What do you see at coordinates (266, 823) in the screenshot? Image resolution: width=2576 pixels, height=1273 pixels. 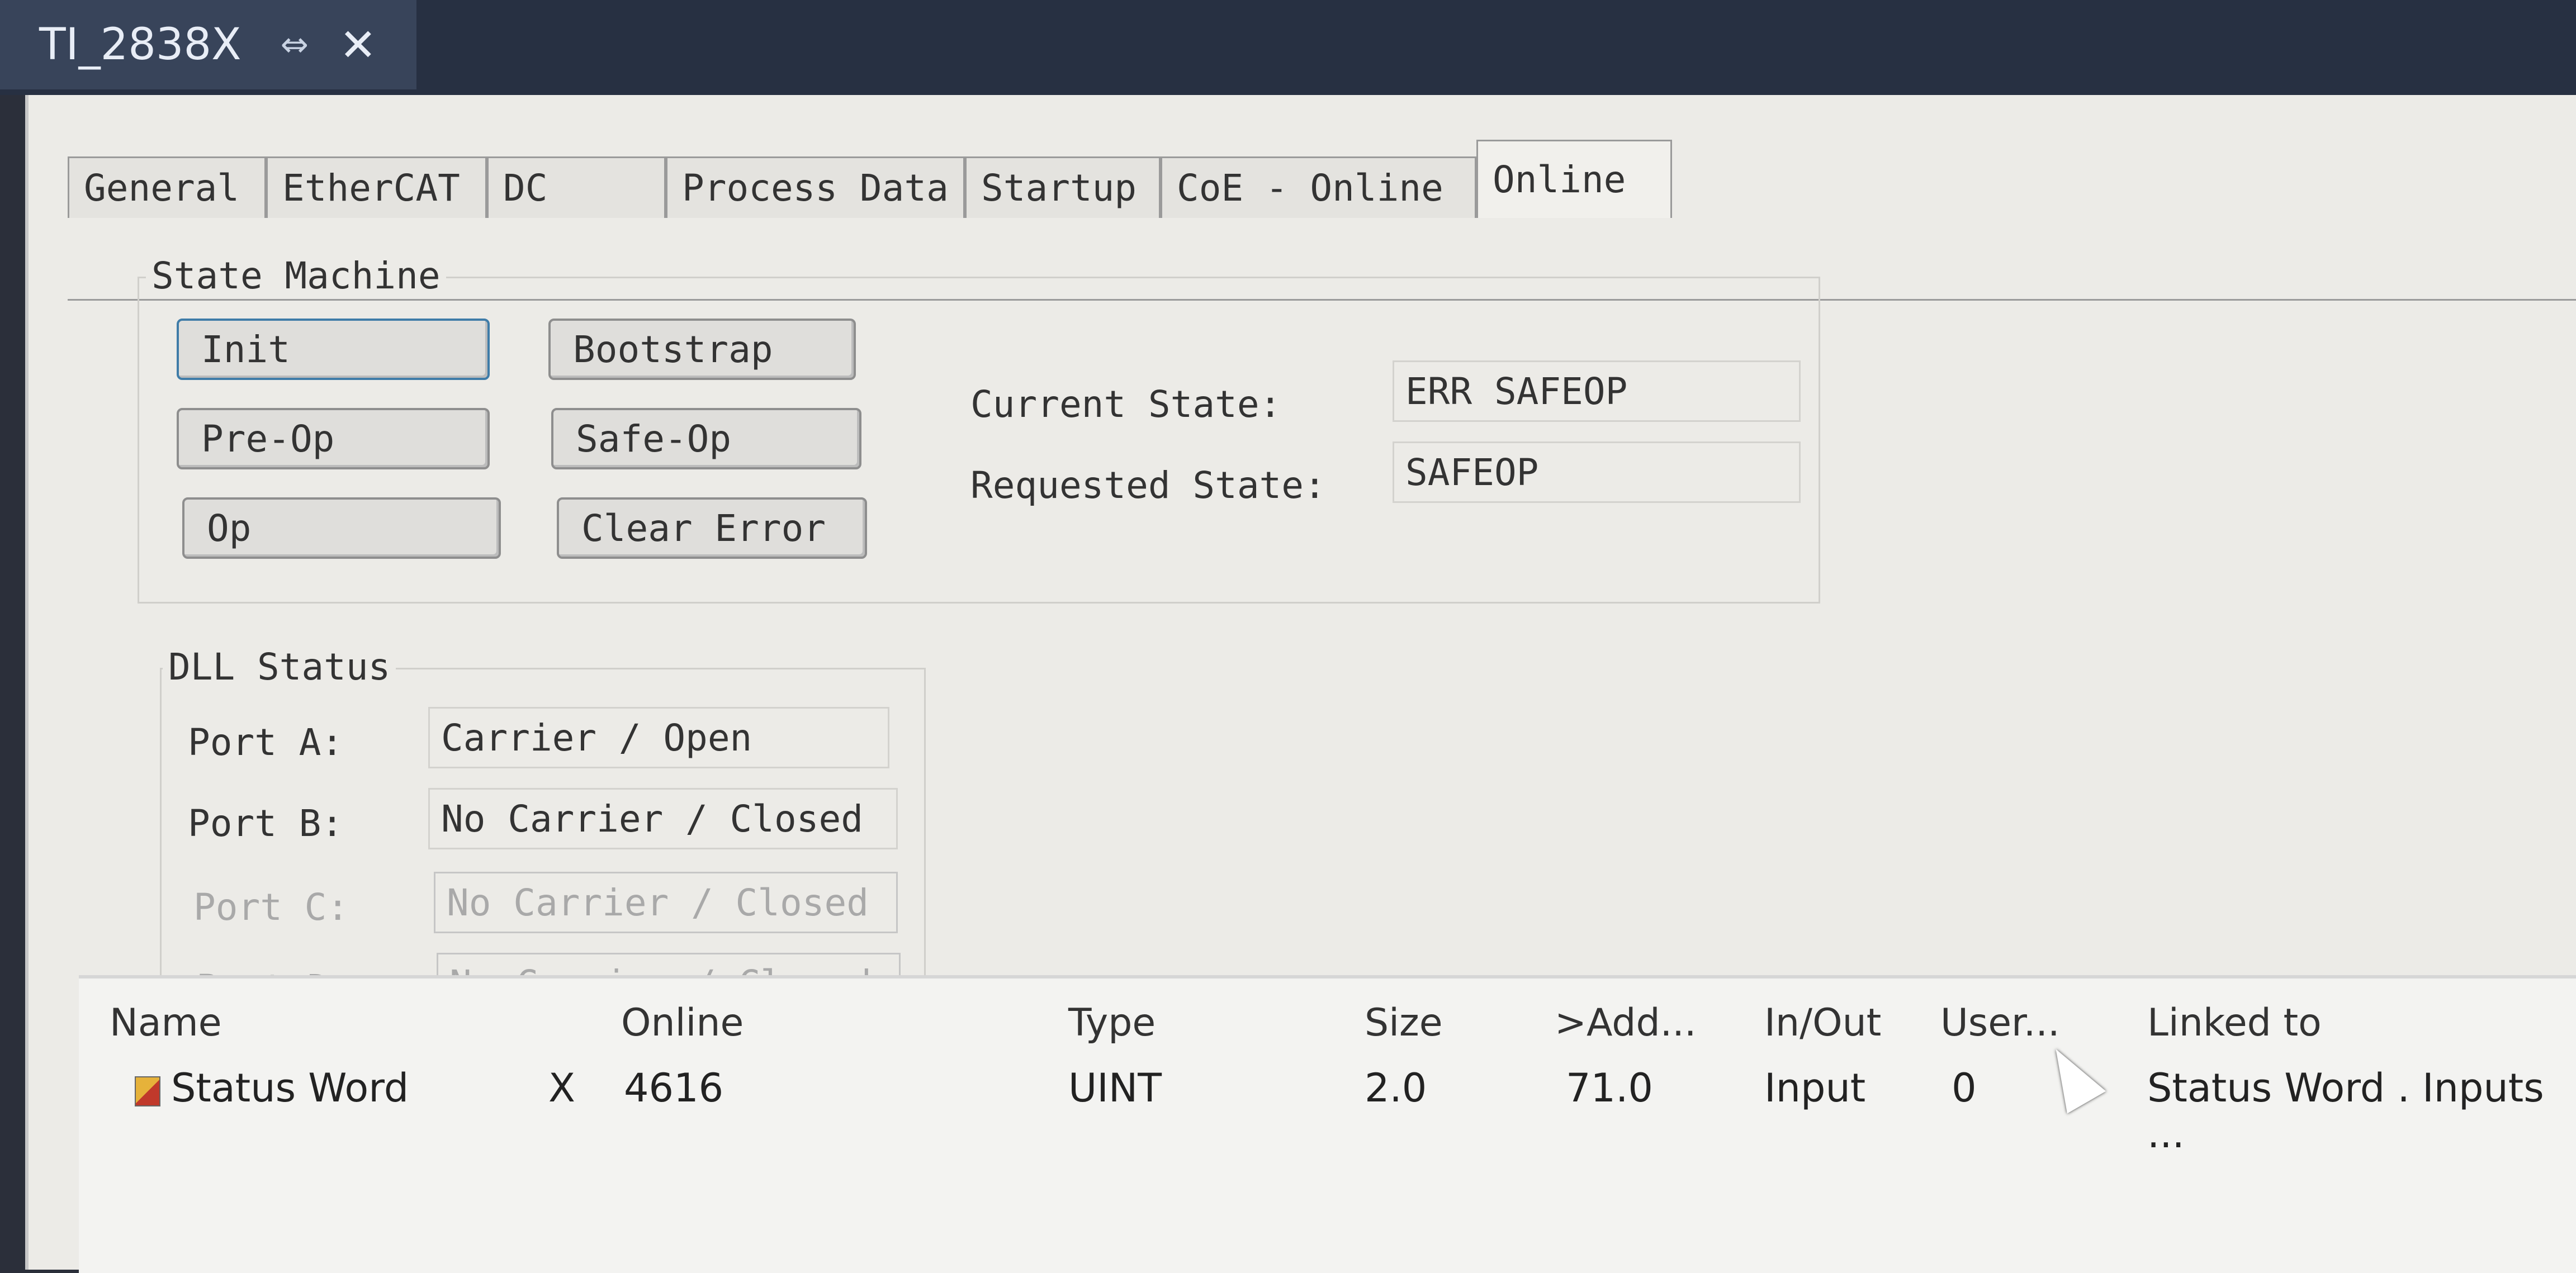 I see `port-b-label: Port B:` at bounding box center [266, 823].